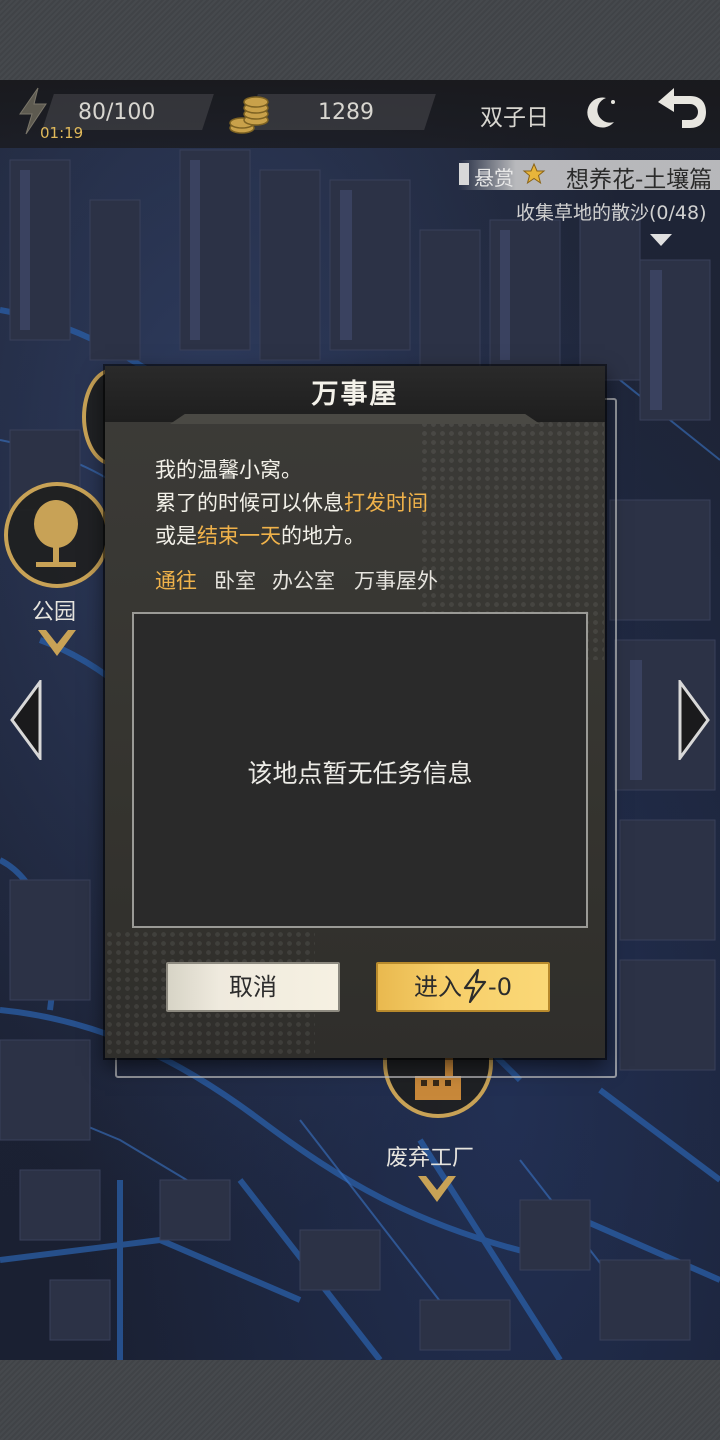 This screenshot has width=720, height=1440. What do you see at coordinates (694, 720) in the screenshot?
I see `next-location-arrow-icon` at bounding box center [694, 720].